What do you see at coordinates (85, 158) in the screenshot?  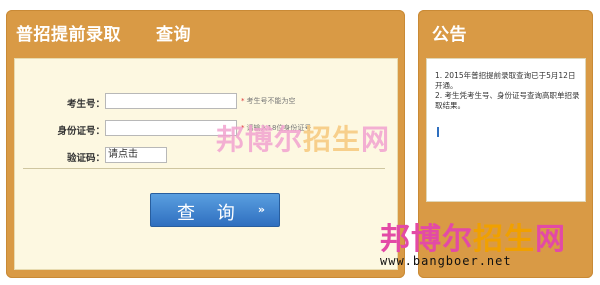 I see `captcha-label: 验证码：` at bounding box center [85, 158].